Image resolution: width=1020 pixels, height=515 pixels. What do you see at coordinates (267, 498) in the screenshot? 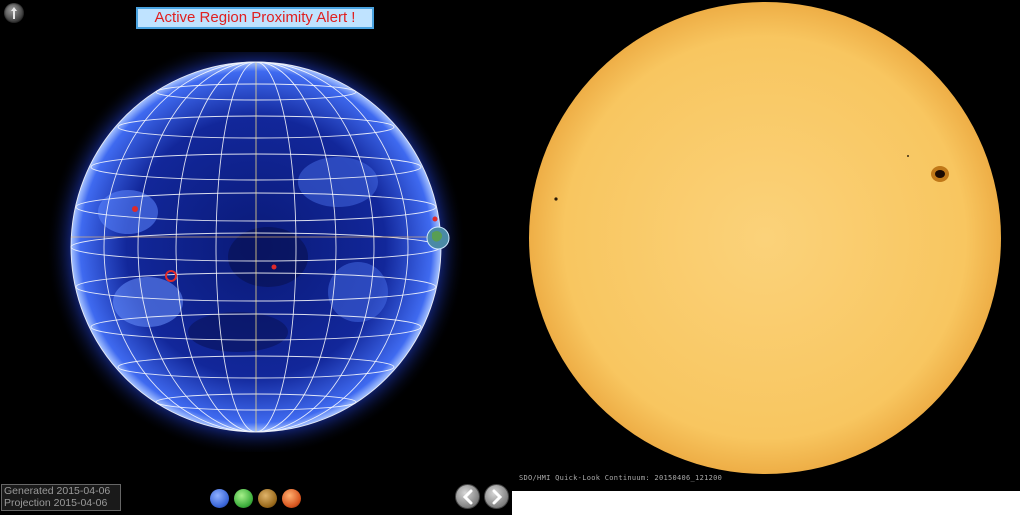
I see `wavelength-brown-button` at bounding box center [267, 498].